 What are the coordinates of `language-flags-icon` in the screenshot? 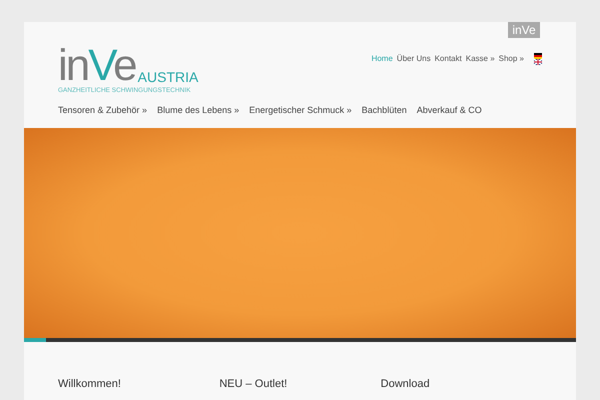 It's located at (538, 59).